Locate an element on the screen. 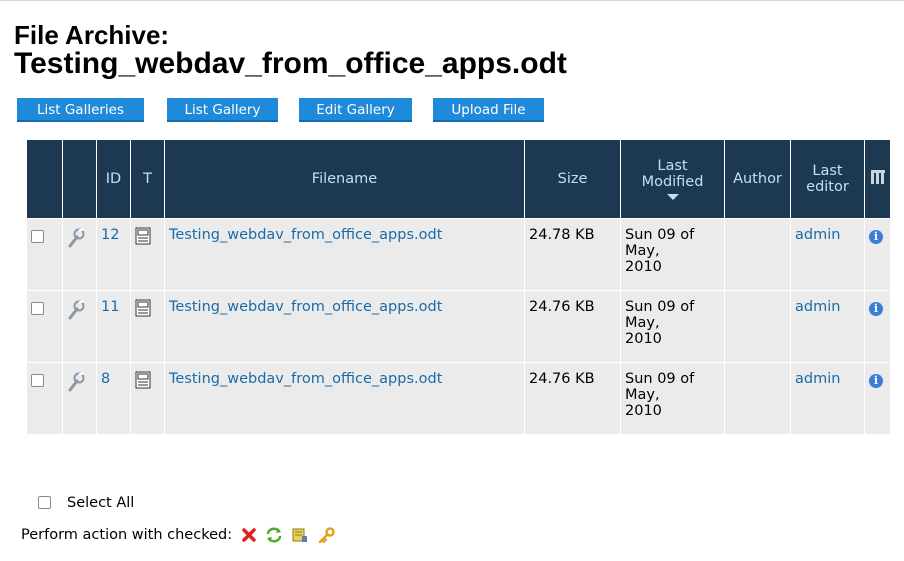 This screenshot has height=561, width=904. header-last-modified-label-2: Modified is located at coordinates (672, 182).